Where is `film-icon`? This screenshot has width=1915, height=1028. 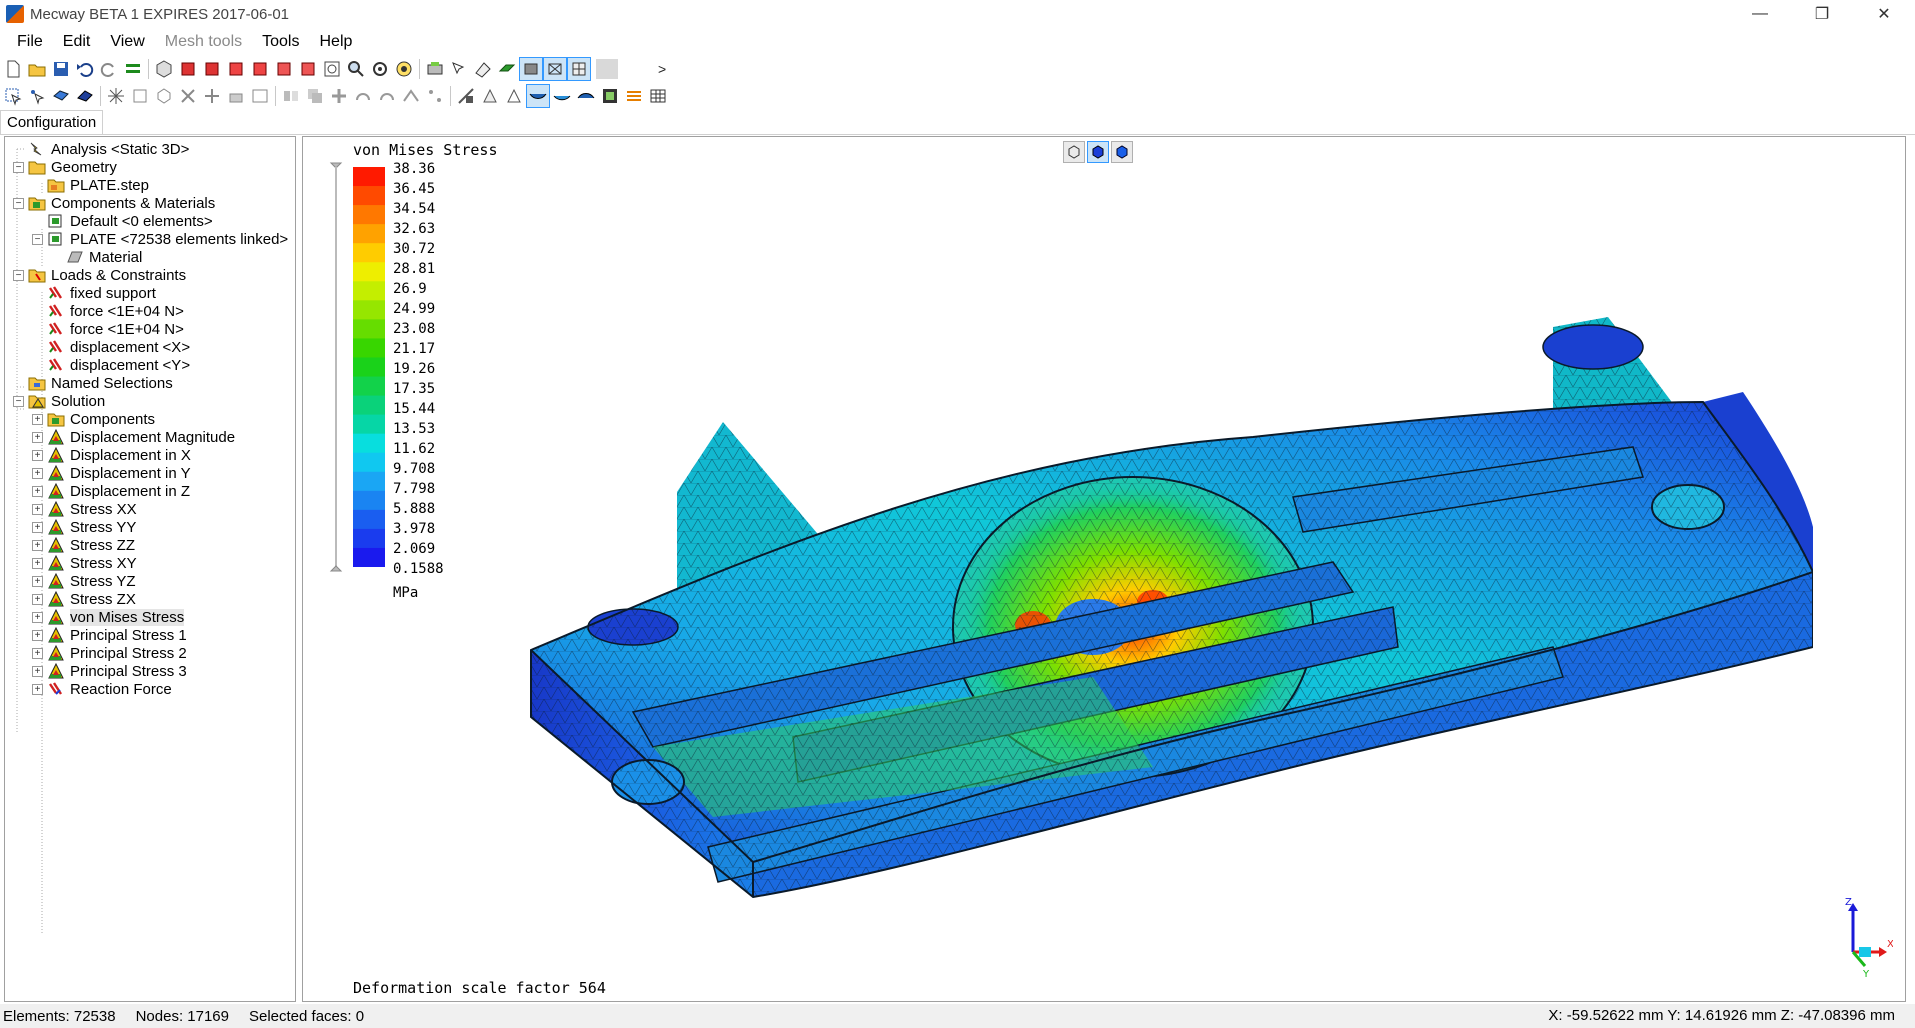
film-icon is located at coordinates (610, 96).